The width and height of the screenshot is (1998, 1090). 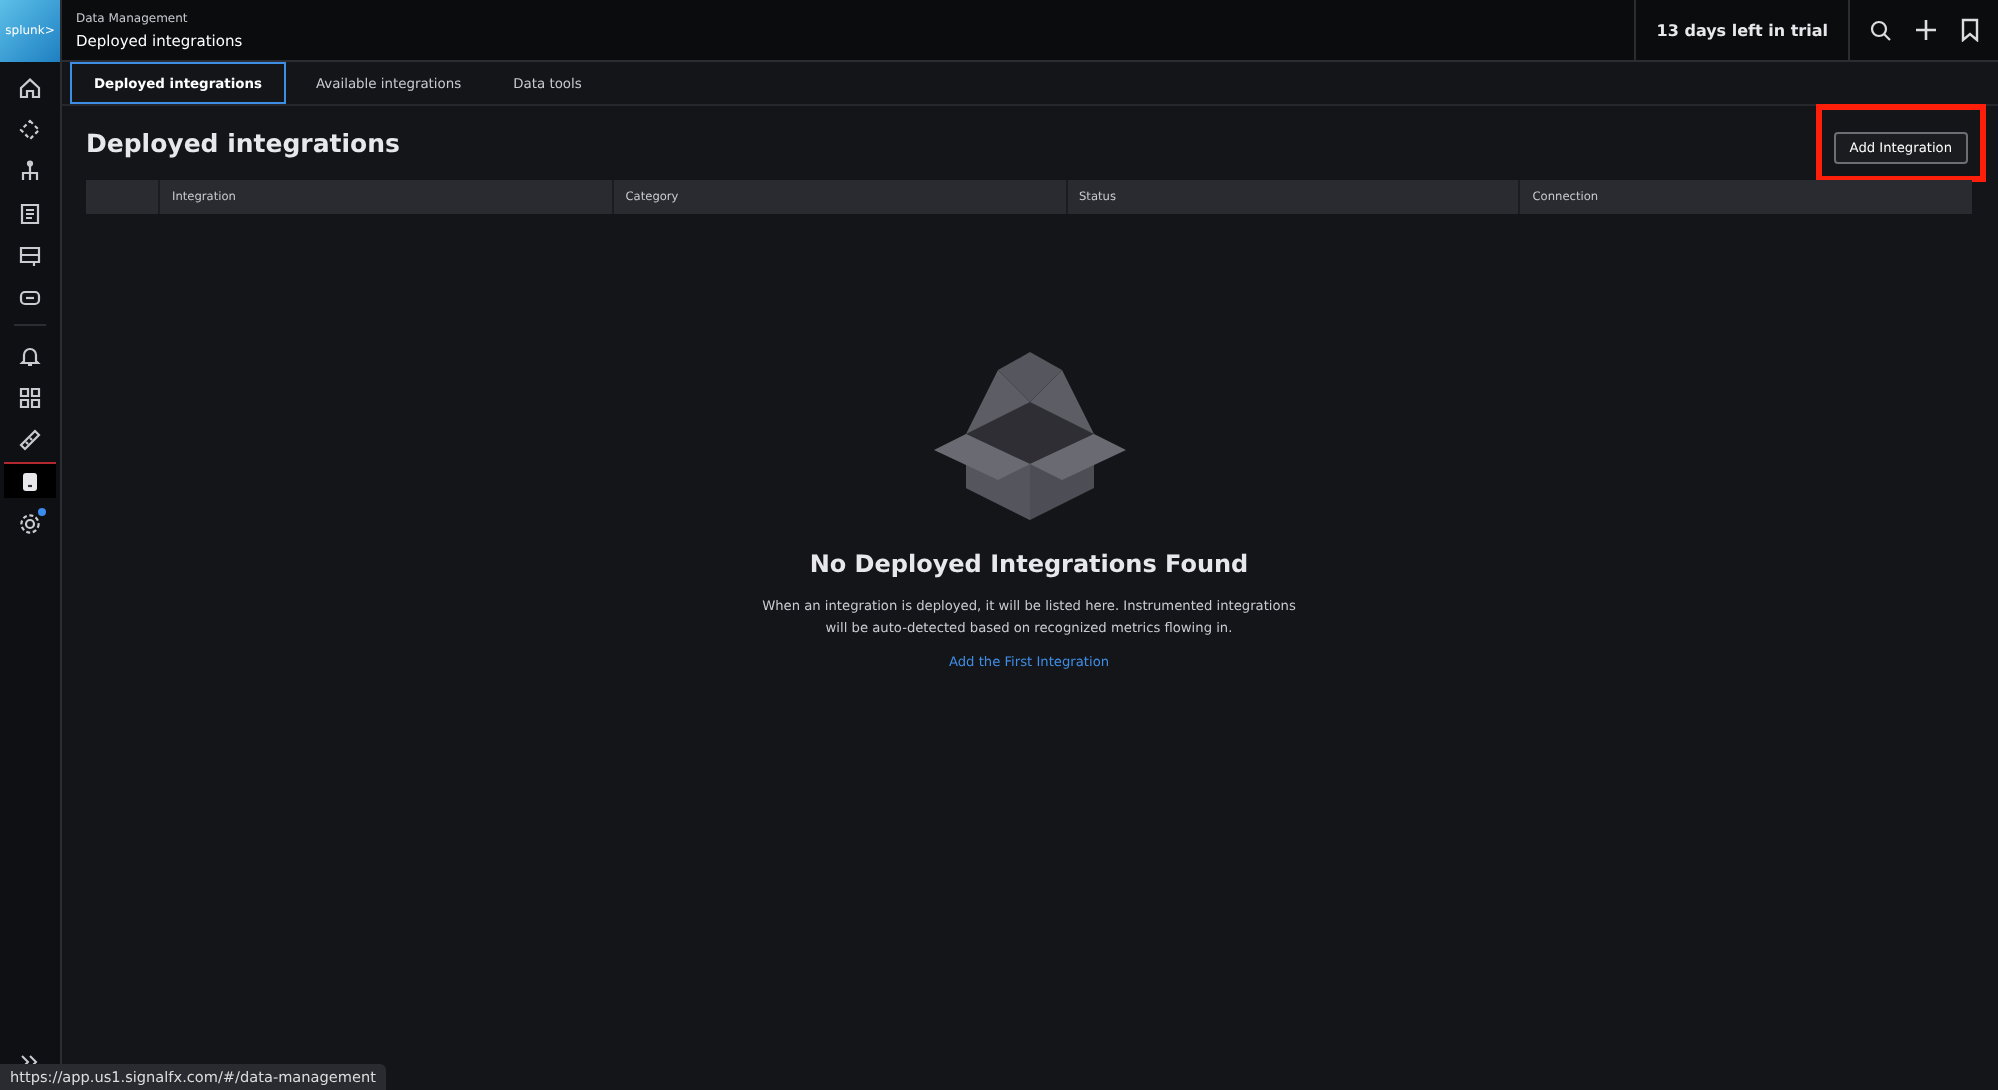 I want to click on home-icon, so click(x=30, y=87).